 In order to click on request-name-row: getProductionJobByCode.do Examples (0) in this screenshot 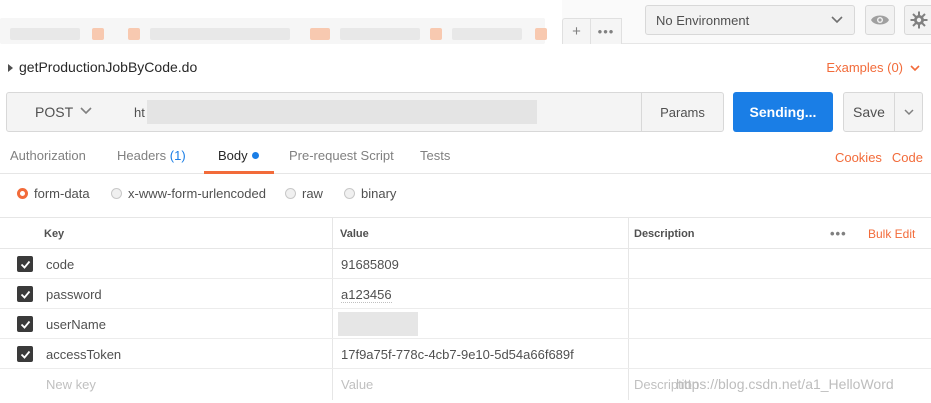, I will do `click(465, 67)`.